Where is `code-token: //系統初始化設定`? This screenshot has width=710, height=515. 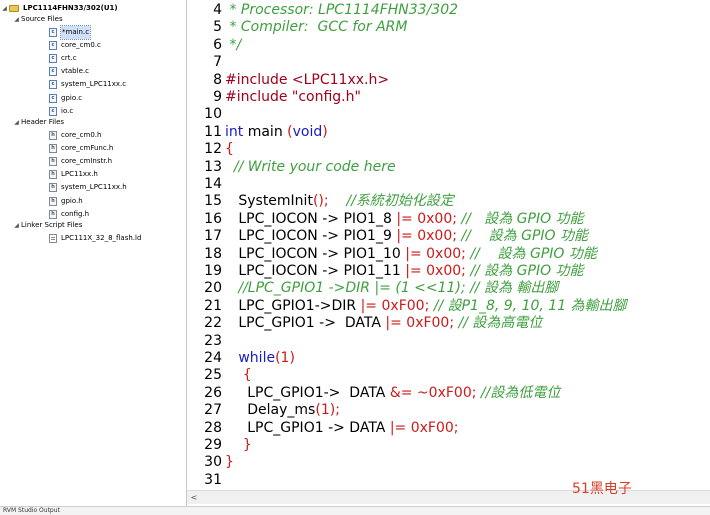 code-token: //系統初始化設定 is located at coordinates (391, 201).